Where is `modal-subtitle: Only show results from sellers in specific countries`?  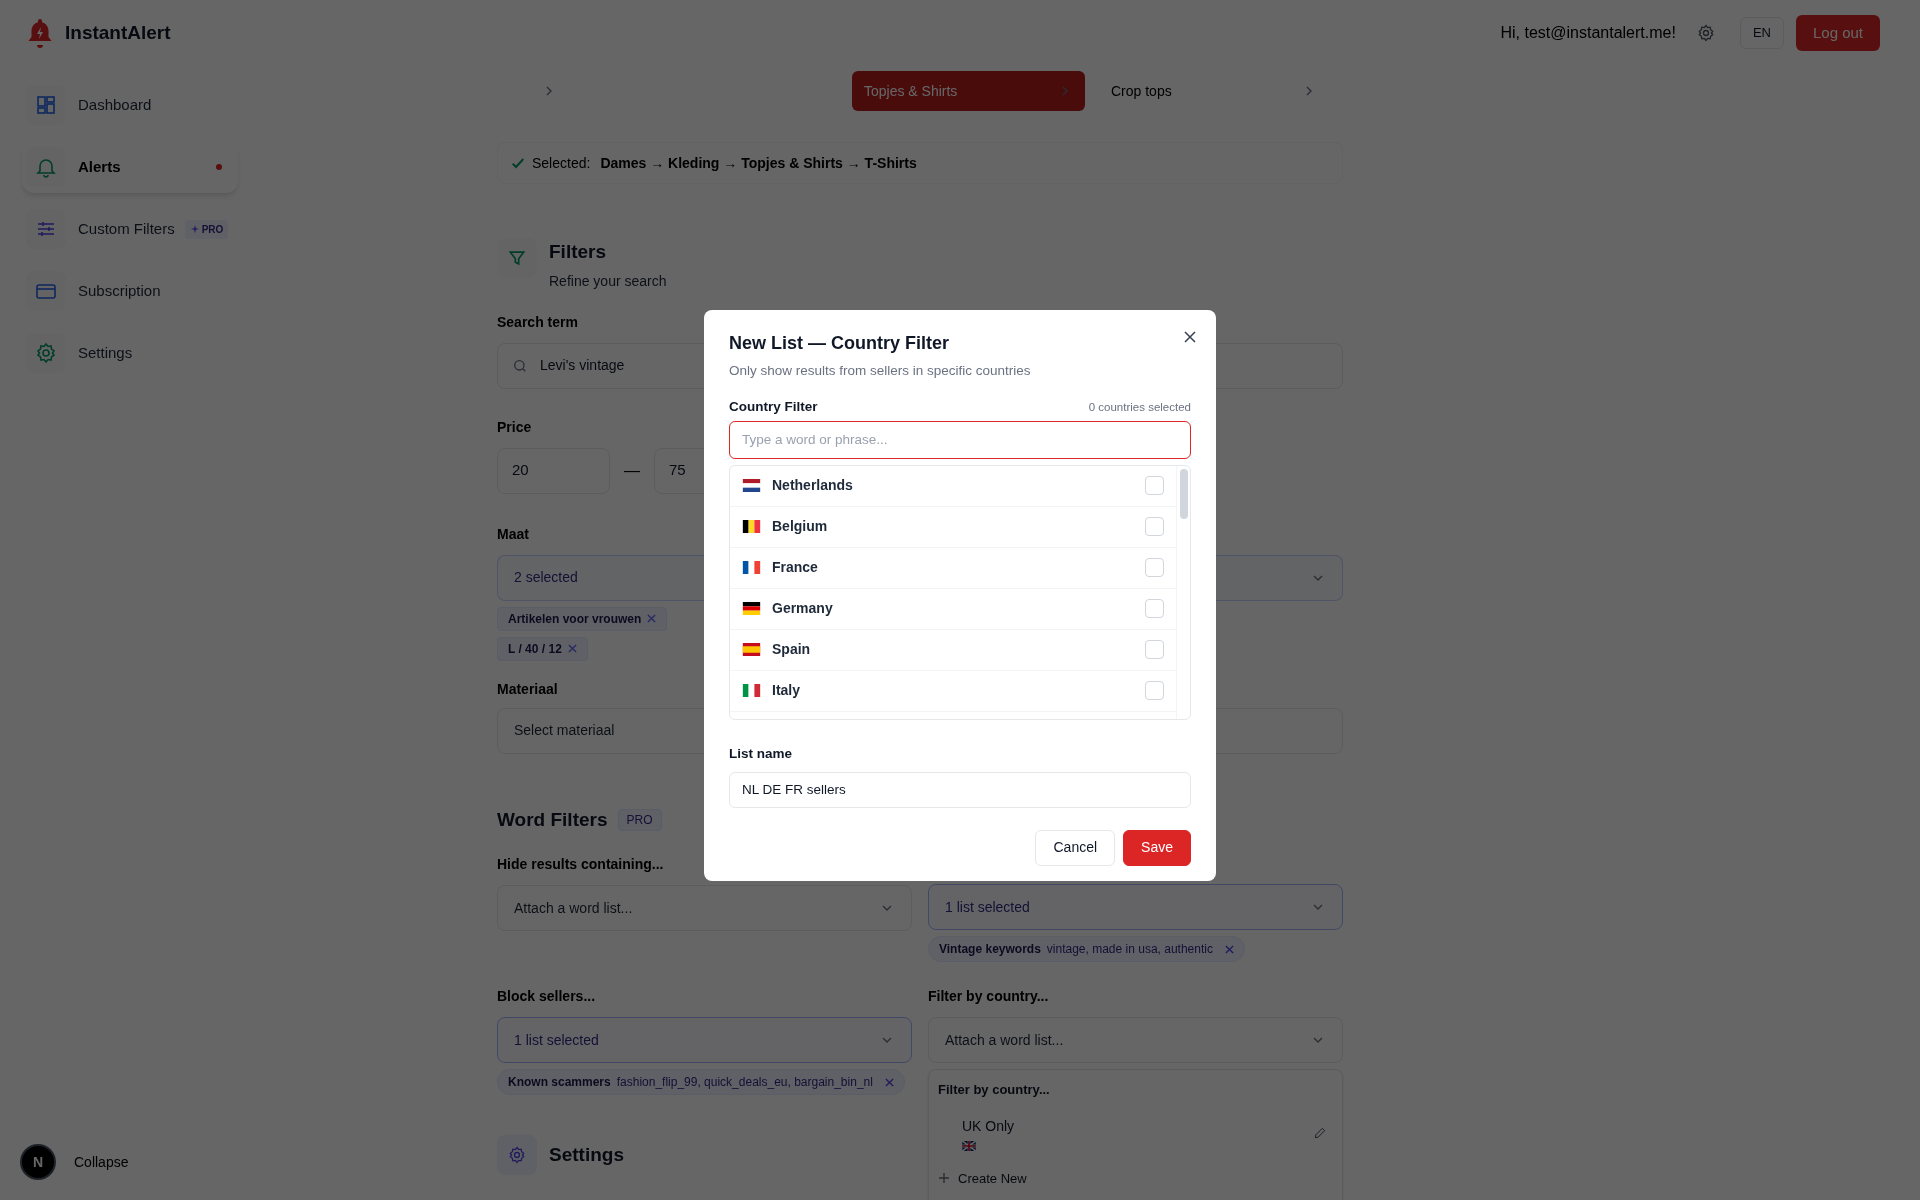 modal-subtitle: Only show results from sellers in specific countries is located at coordinates (880, 371).